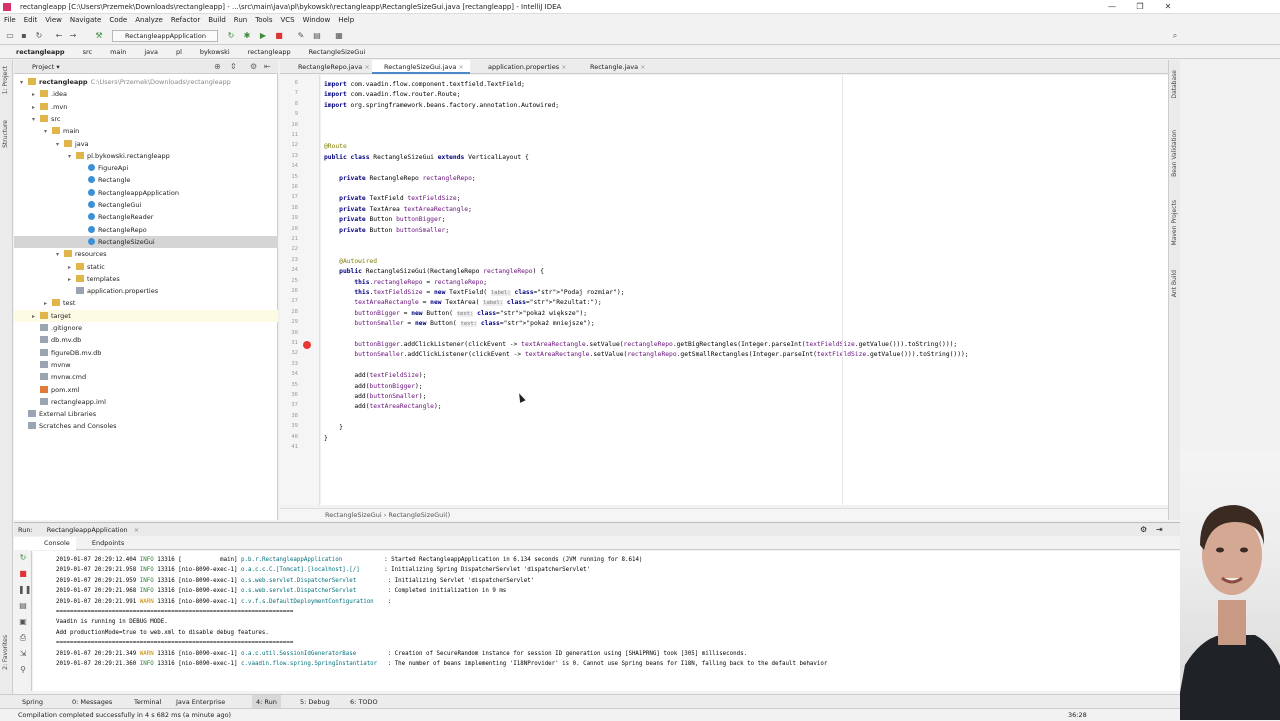 The width and height of the screenshot is (1280, 721). I want to click on stop-icon: ■, so click(279, 36).